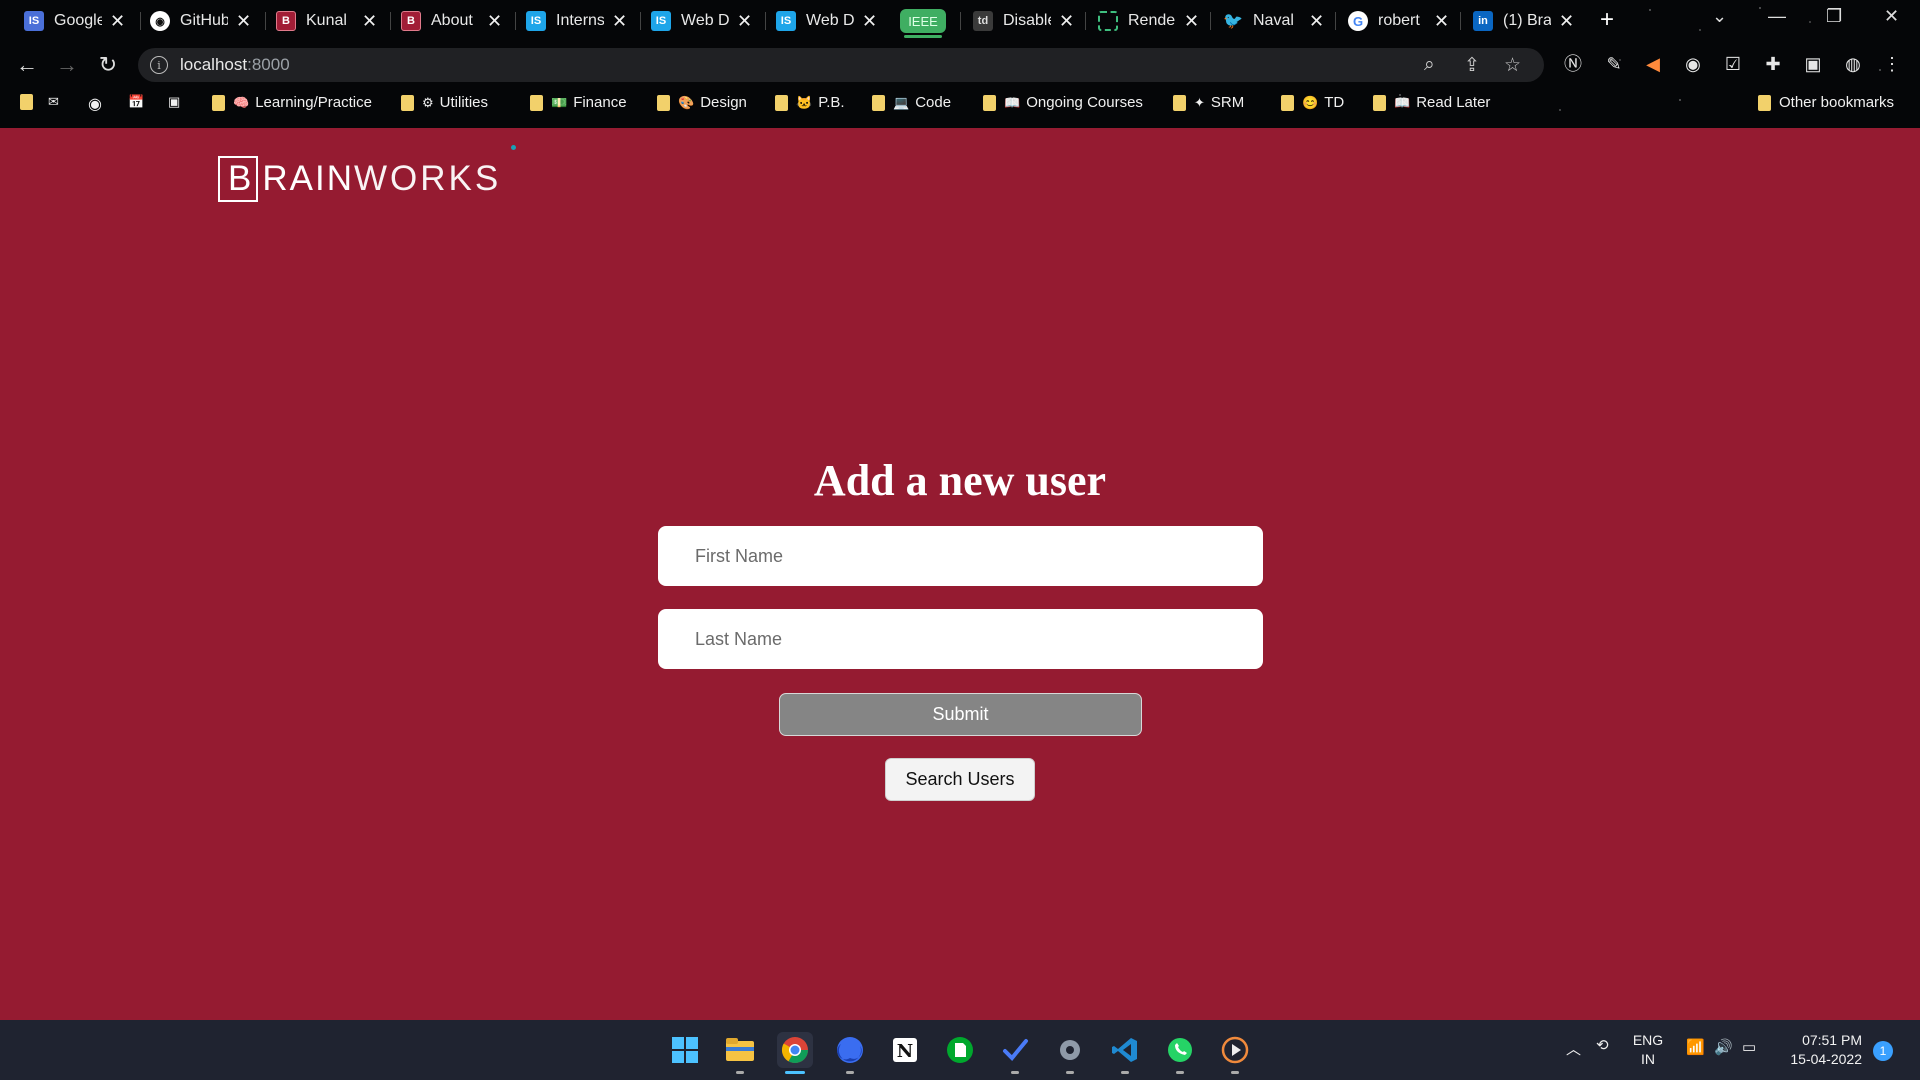 The width and height of the screenshot is (1920, 1080). I want to click on reload-icon: ↻, so click(108, 65).